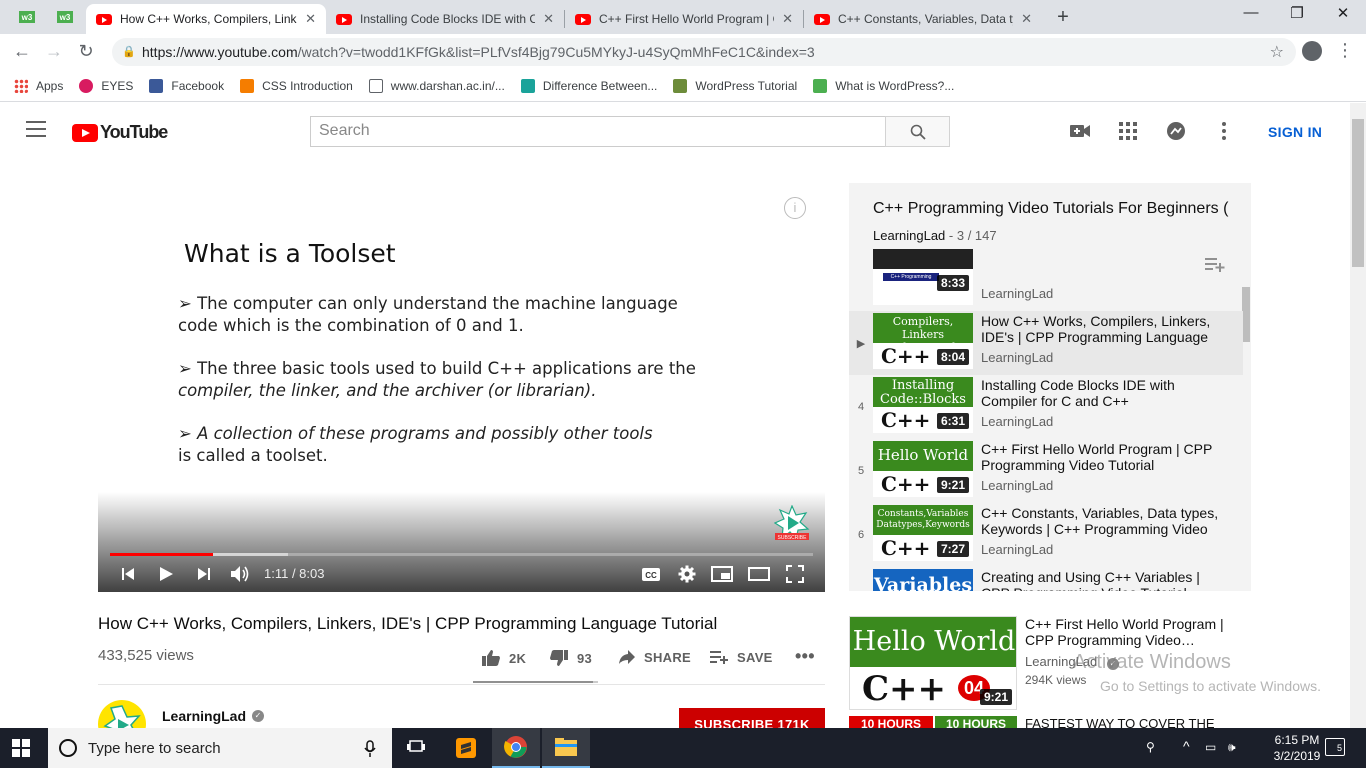 The width and height of the screenshot is (1366, 768). What do you see at coordinates (570, 658) in the screenshot?
I see `dislike-button: 93` at bounding box center [570, 658].